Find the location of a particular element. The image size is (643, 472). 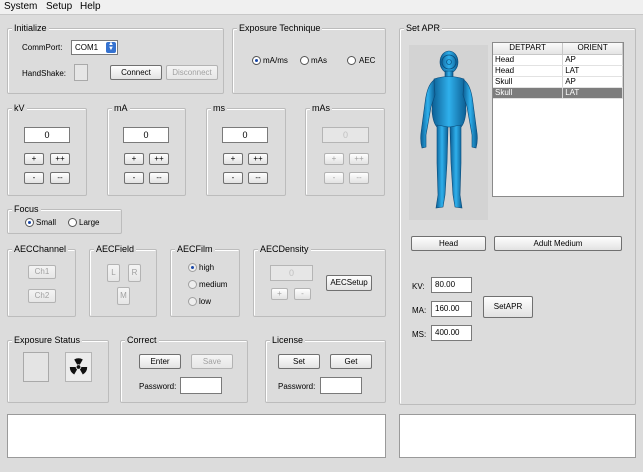

license-set-button: Set is located at coordinates (299, 361).